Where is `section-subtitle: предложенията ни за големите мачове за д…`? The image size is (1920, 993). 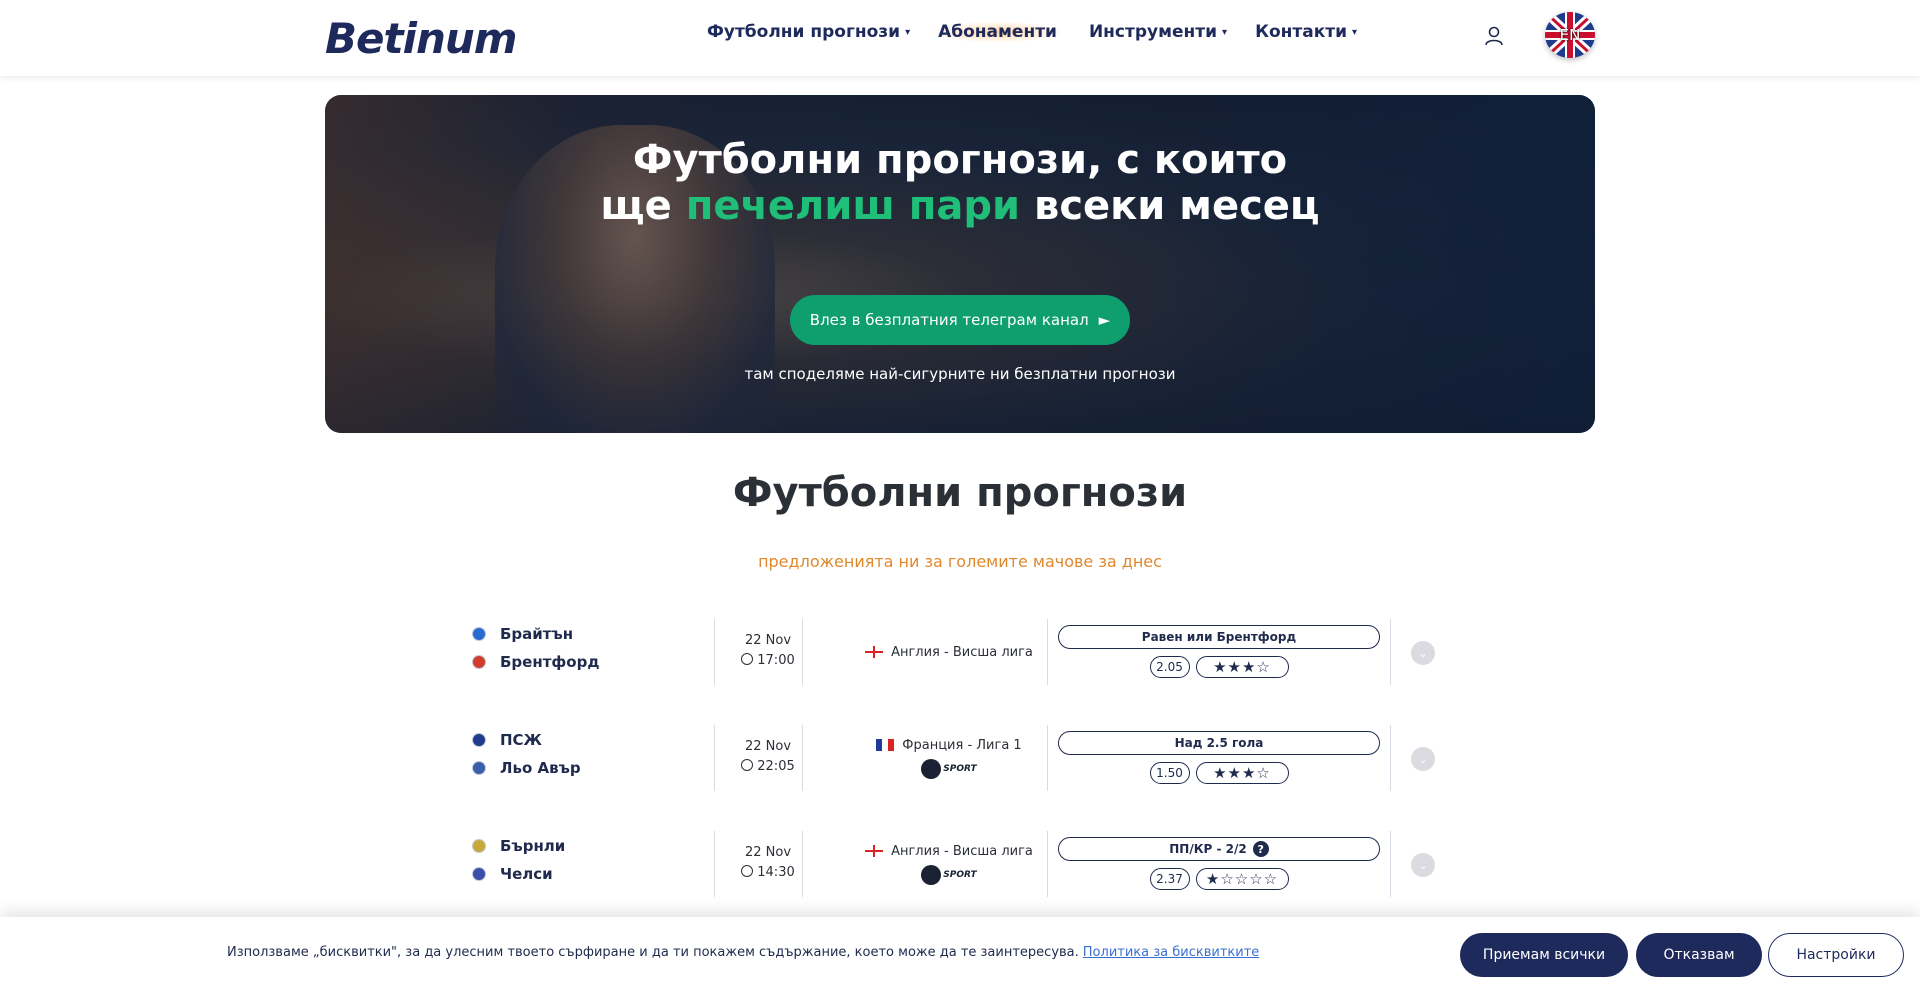 section-subtitle: предложенията ни за големите мачове за д… is located at coordinates (960, 561).